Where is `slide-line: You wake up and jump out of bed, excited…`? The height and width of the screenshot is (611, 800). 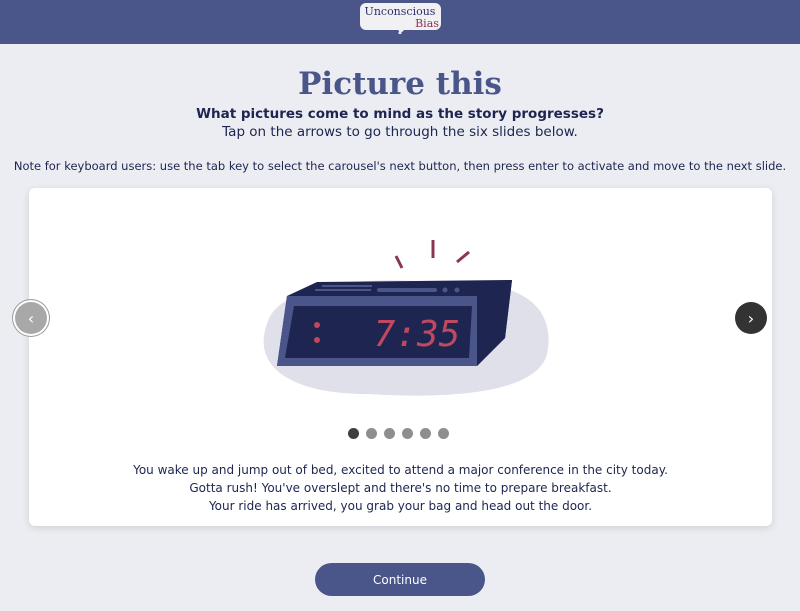 slide-line: You wake up and jump out of bed, excited… is located at coordinates (400, 470).